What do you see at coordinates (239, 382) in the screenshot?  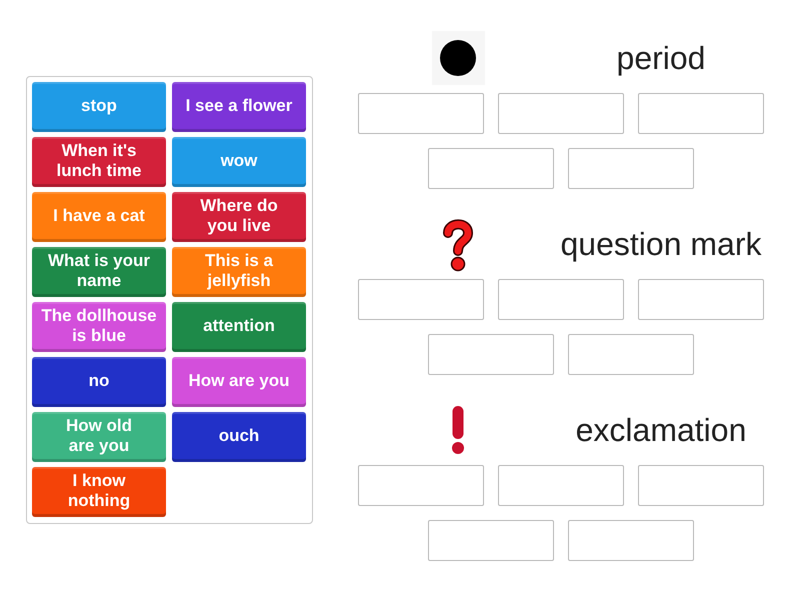 I see `word-card: How are you` at bounding box center [239, 382].